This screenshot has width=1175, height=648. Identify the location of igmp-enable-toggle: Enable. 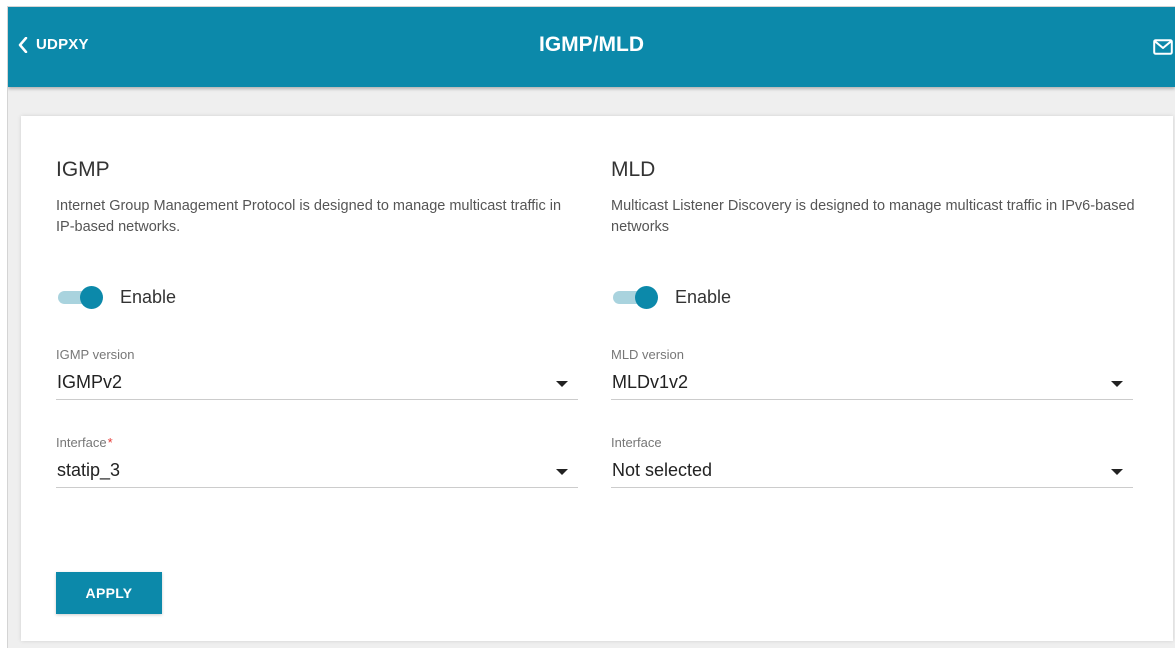
(116, 297).